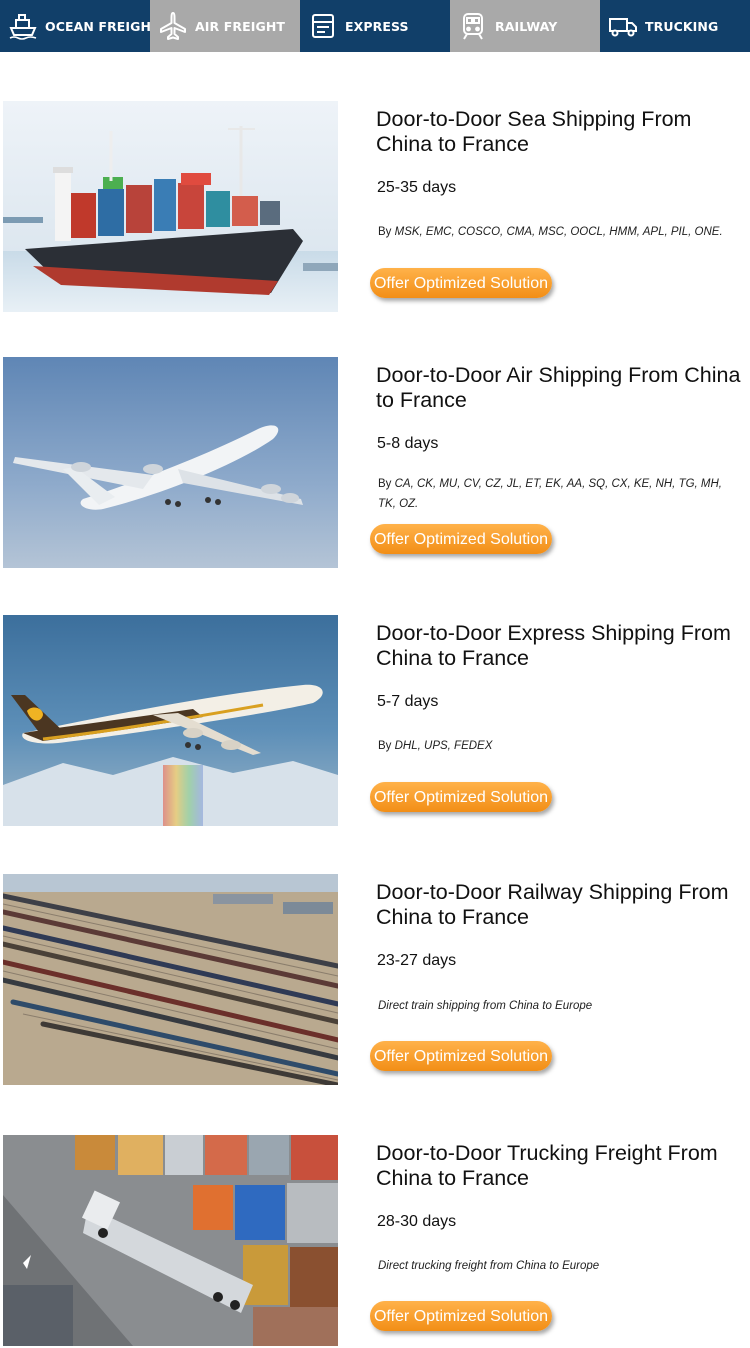  Describe the element at coordinates (23, 26) in the screenshot. I see `ship-icon` at that location.